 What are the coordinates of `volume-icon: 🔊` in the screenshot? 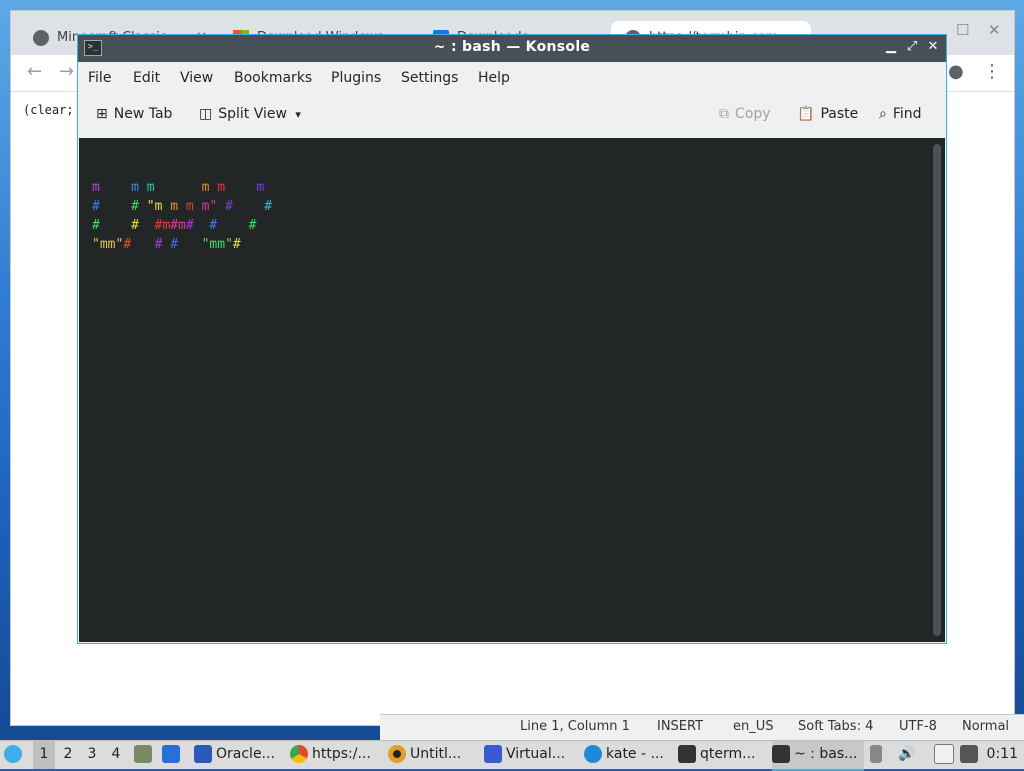 It's located at (908, 755).